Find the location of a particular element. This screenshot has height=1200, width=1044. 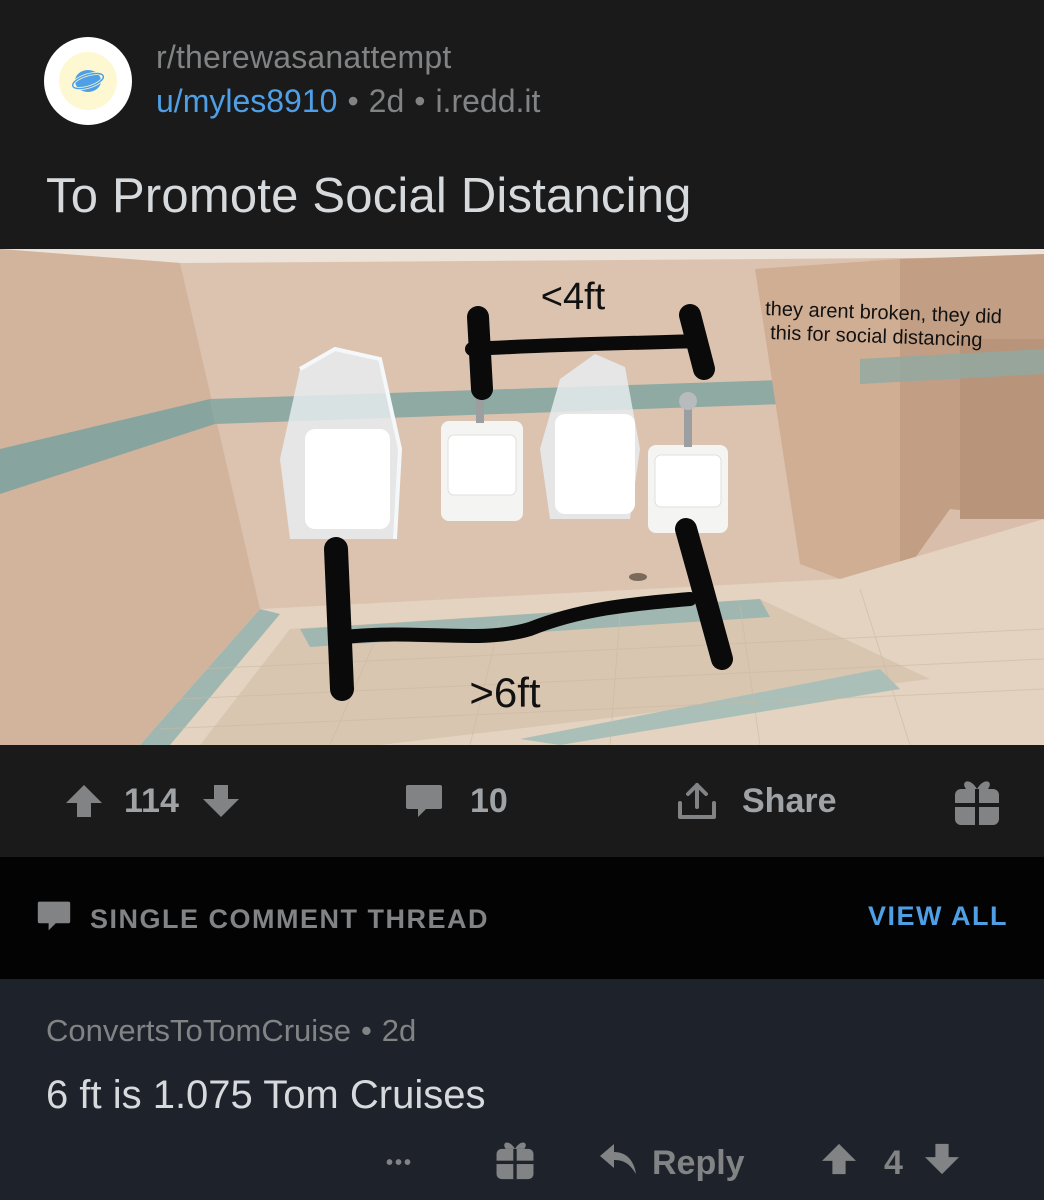

comment-count: 10 is located at coordinates (489, 800).